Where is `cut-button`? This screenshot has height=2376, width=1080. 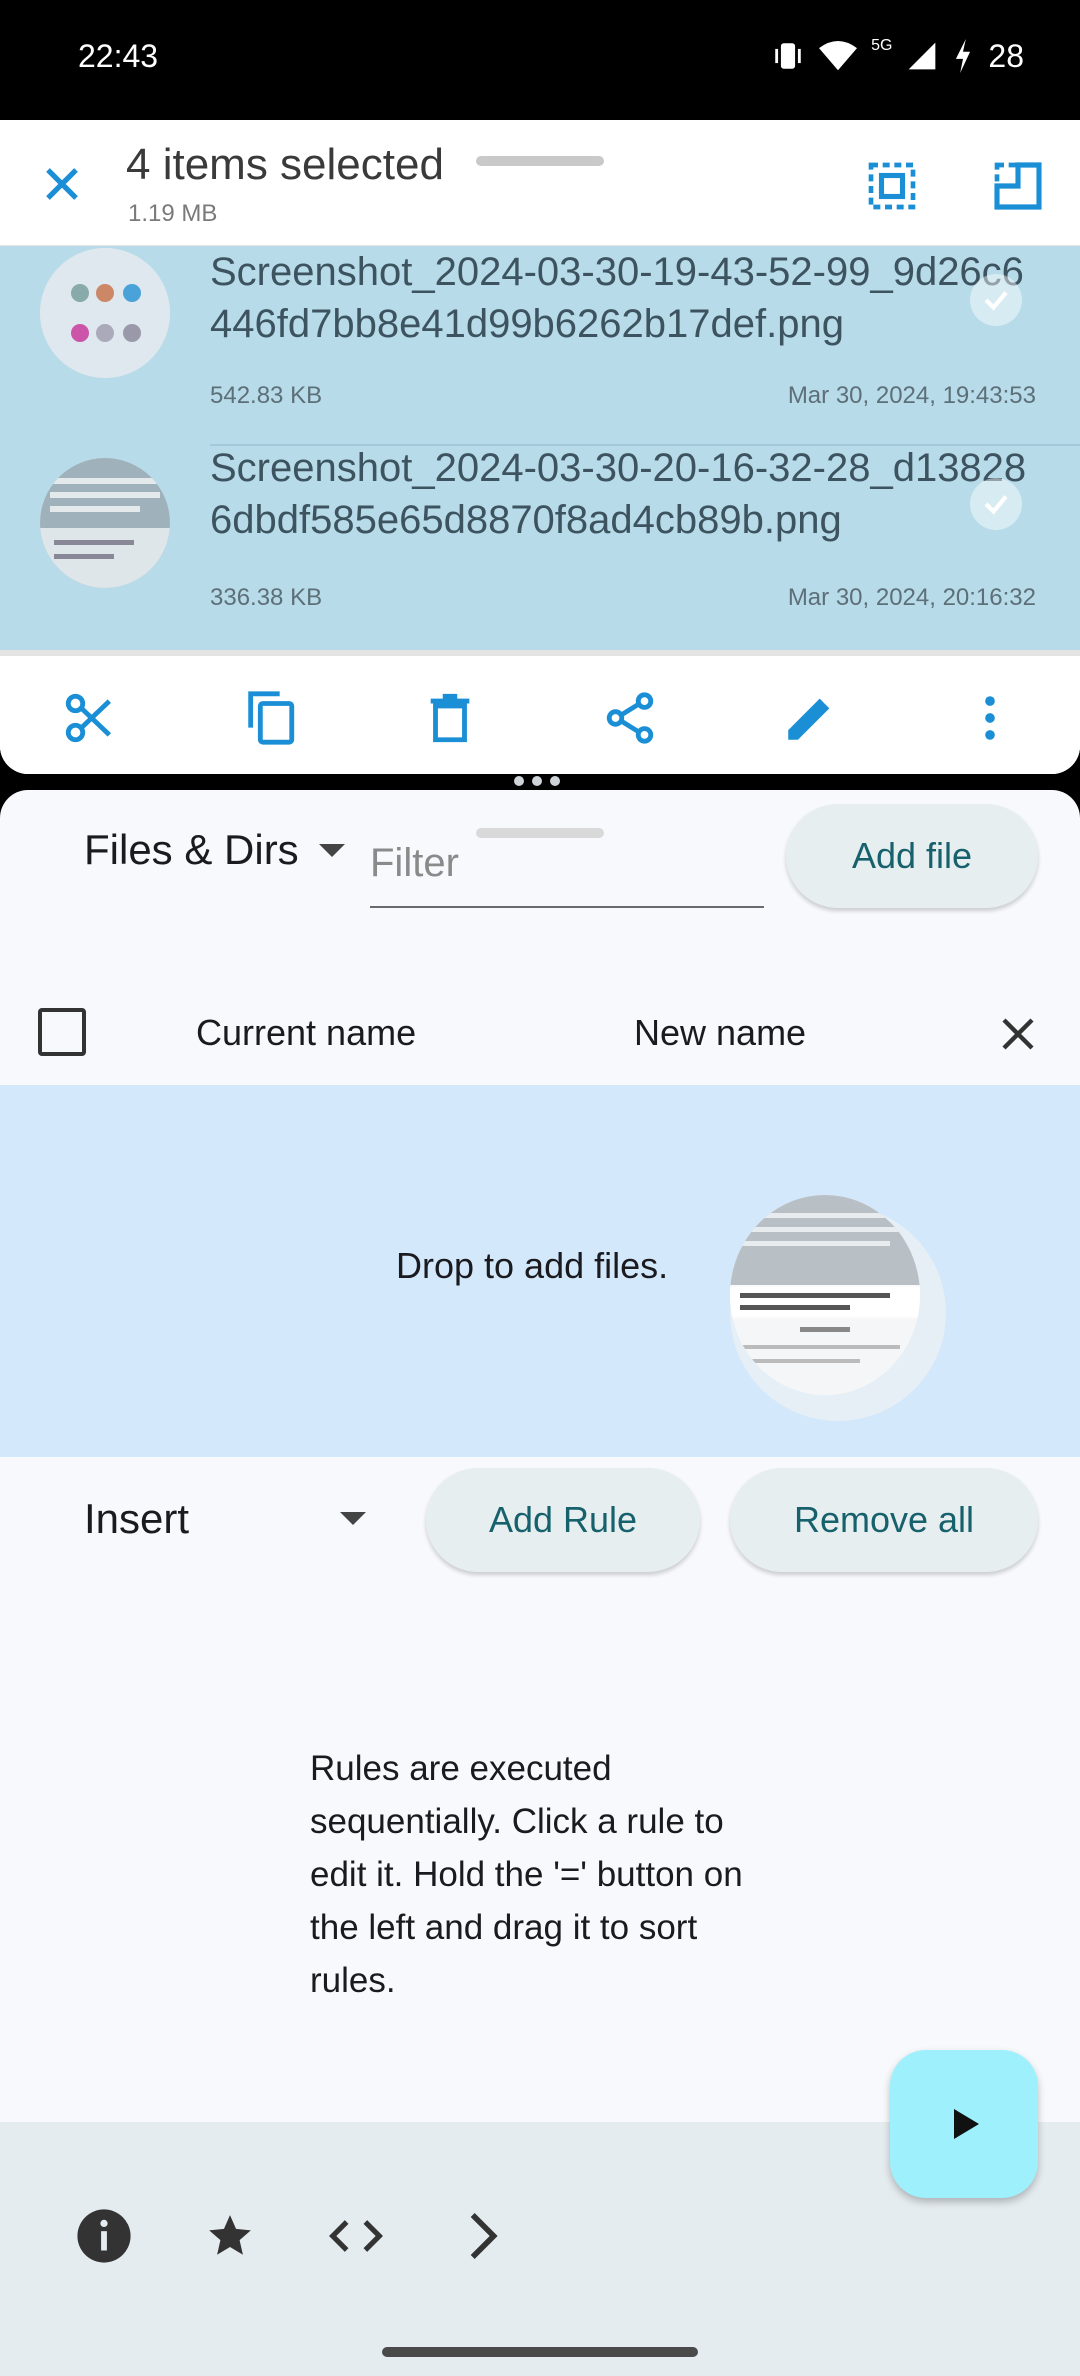
cut-button is located at coordinates (90, 718).